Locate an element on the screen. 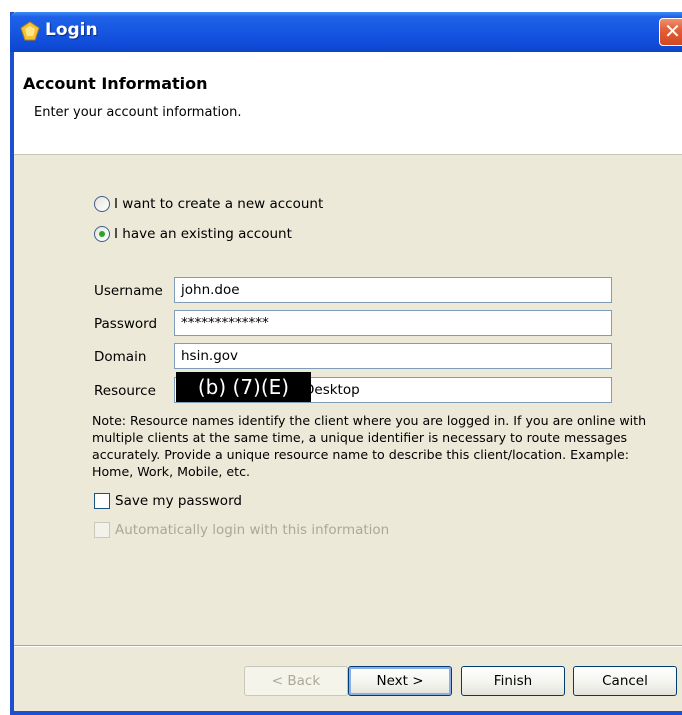 This screenshot has width=682, height=715. radio-create-account-label: I want to create a new account is located at coordinates (218, 204).